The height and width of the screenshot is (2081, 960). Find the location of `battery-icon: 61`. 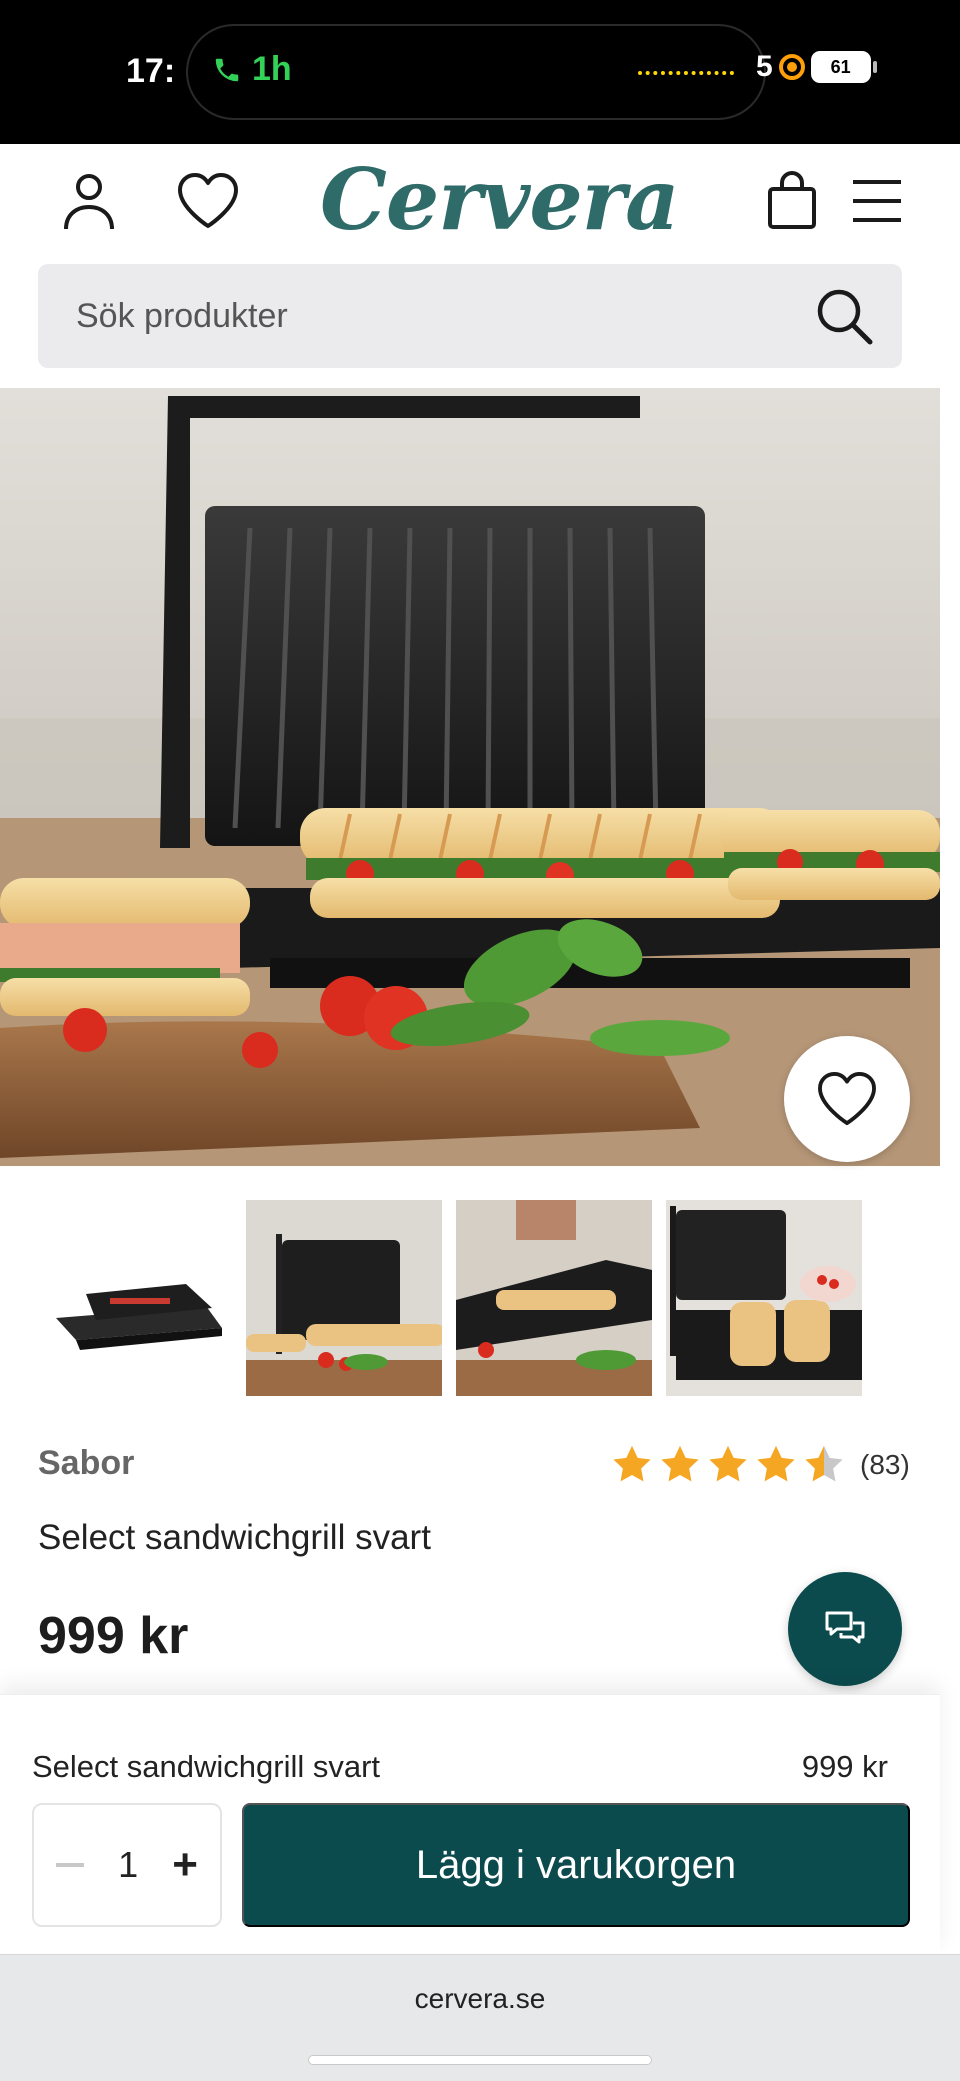

battery-icon: 61 is located at coordinates (843, 67).